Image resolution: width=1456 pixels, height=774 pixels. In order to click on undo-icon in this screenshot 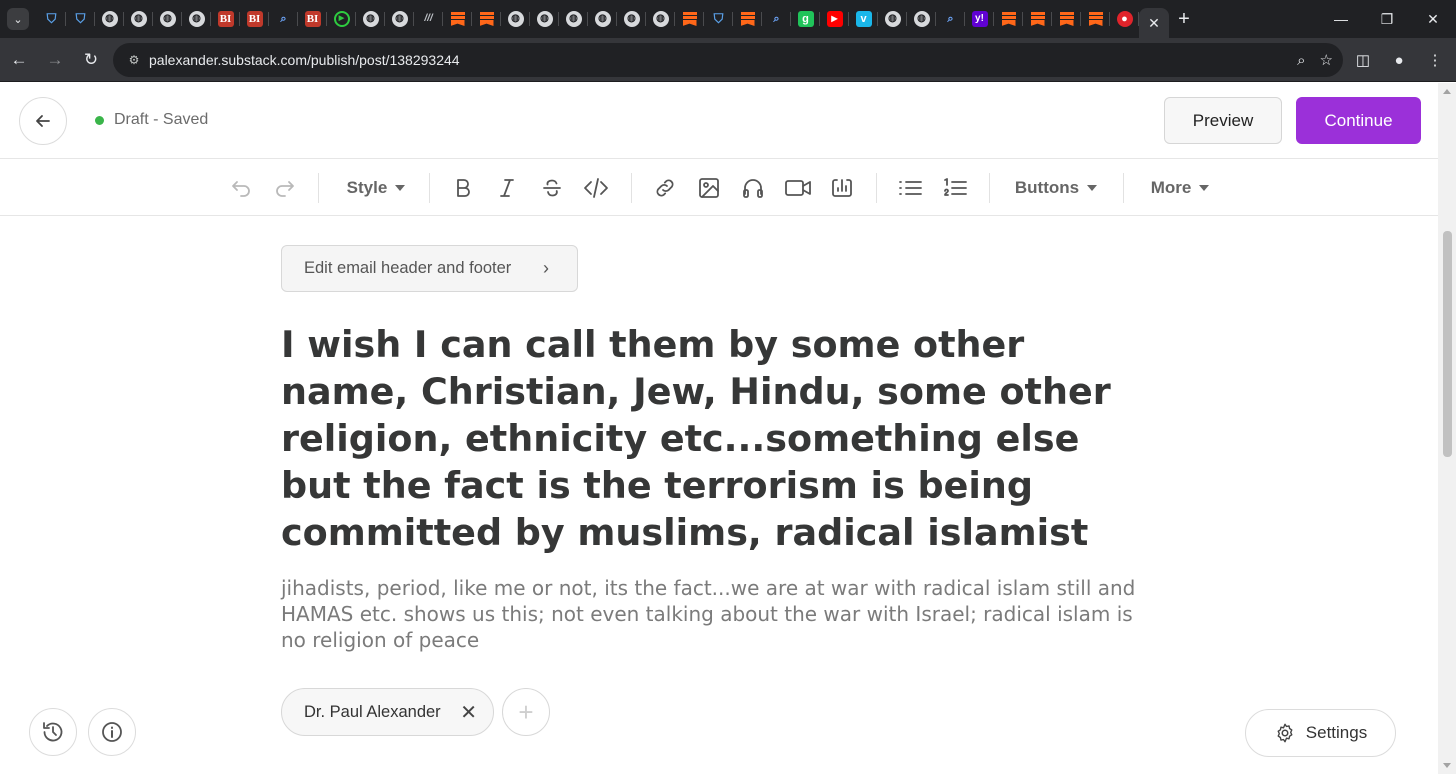, I will do `click(241, 188)`.